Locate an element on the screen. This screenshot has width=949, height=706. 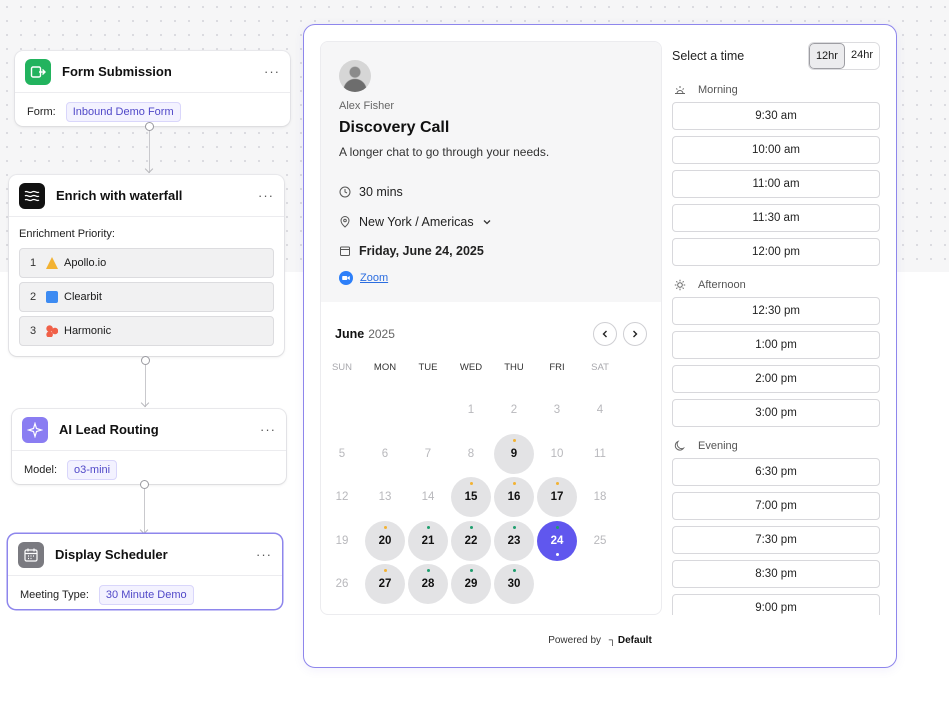
time-slot-button: 2:00 pm is located at coordinates (776, 379).